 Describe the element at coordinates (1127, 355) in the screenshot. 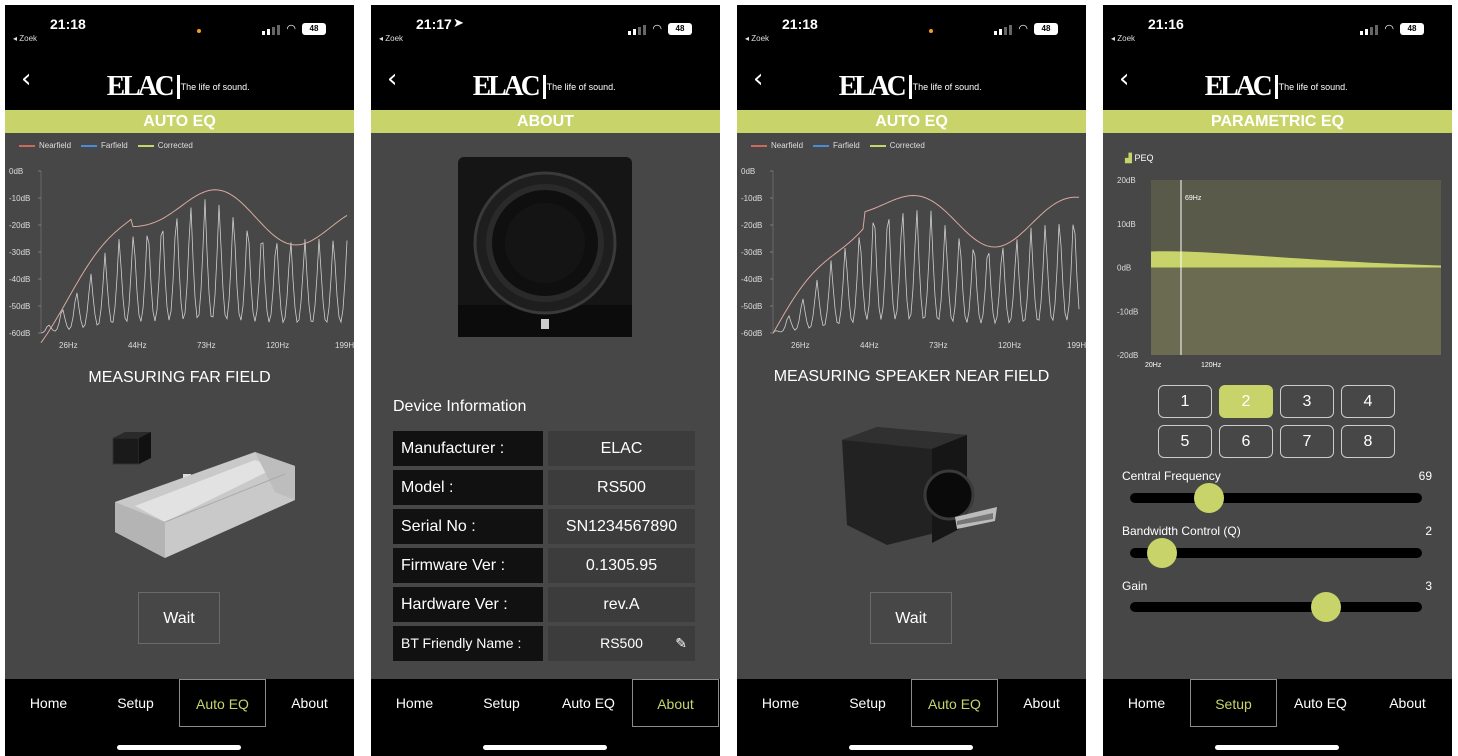

I see `y-tick-label: -20dB` at that location.